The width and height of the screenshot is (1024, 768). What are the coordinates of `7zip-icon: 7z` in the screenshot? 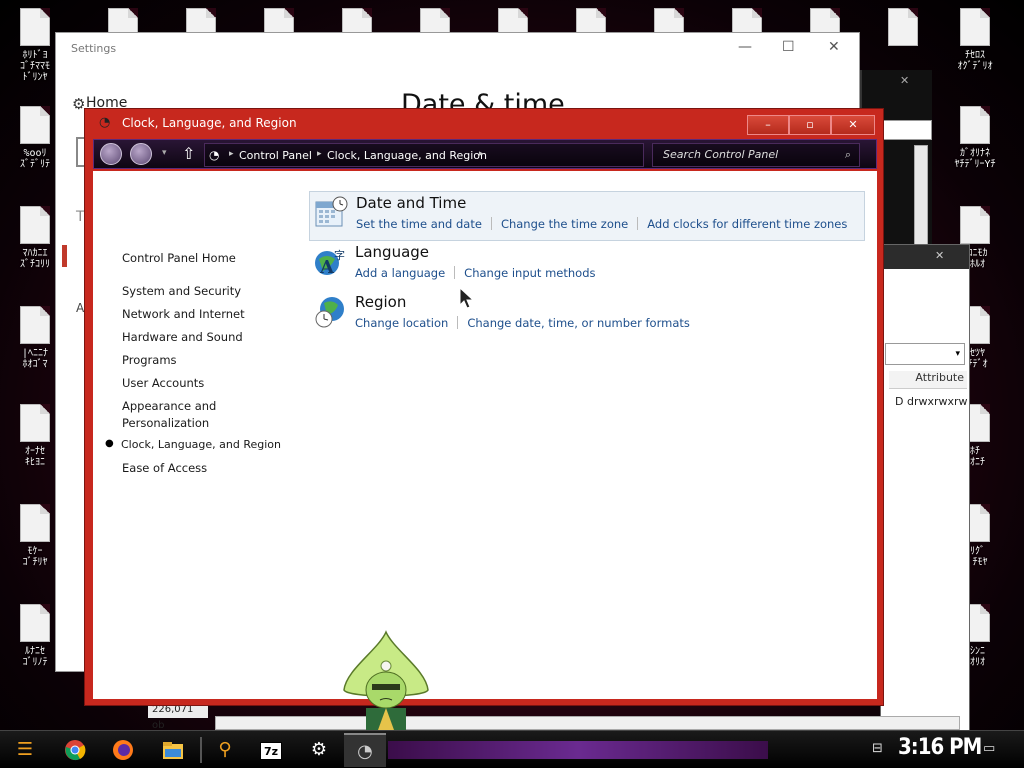 It's located at (271, 750).